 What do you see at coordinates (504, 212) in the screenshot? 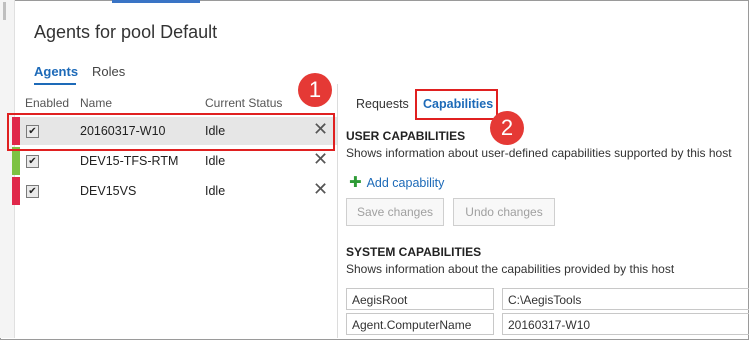
I see `undo-changes-button: Undo changes` at bounding box center [504, 212].